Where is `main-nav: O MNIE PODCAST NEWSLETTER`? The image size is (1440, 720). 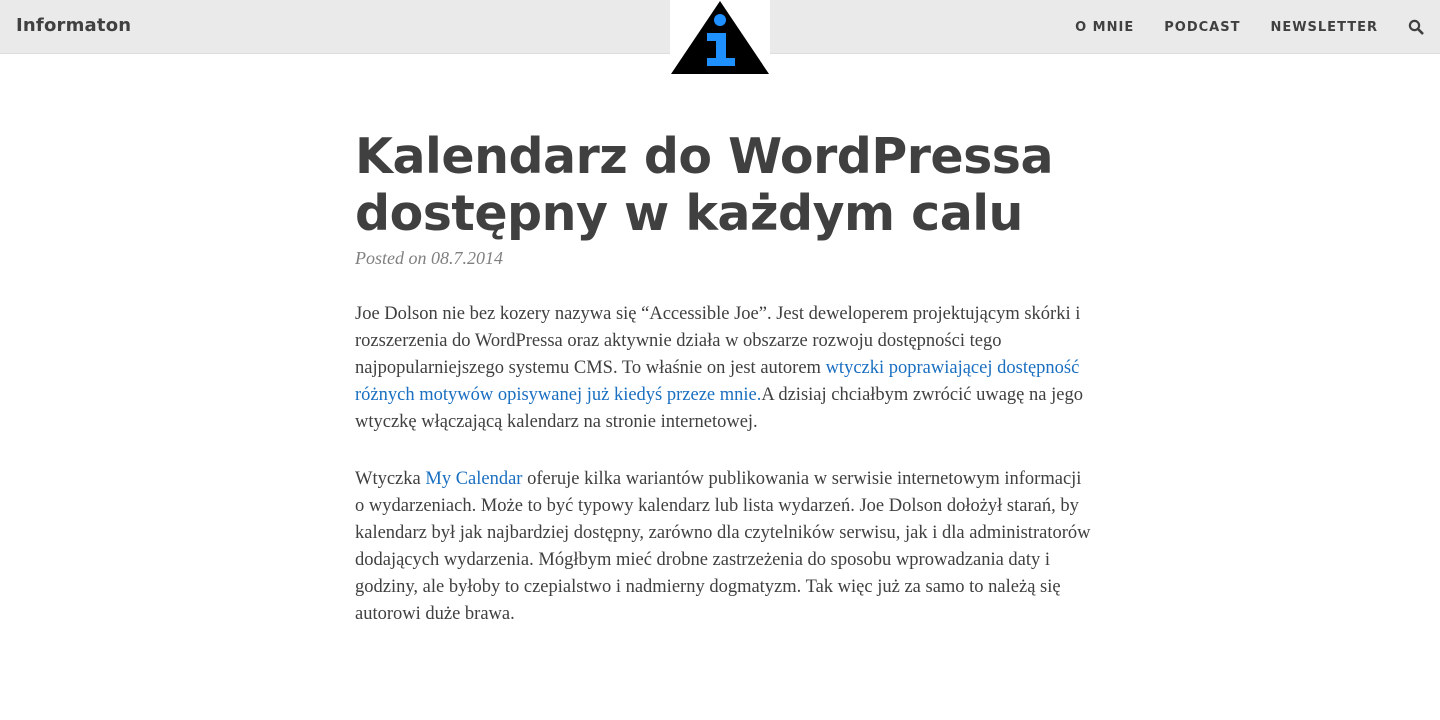
main-nav: O MNIE PODCAST NEWSLETTER is located at coordinates (1234, 27).